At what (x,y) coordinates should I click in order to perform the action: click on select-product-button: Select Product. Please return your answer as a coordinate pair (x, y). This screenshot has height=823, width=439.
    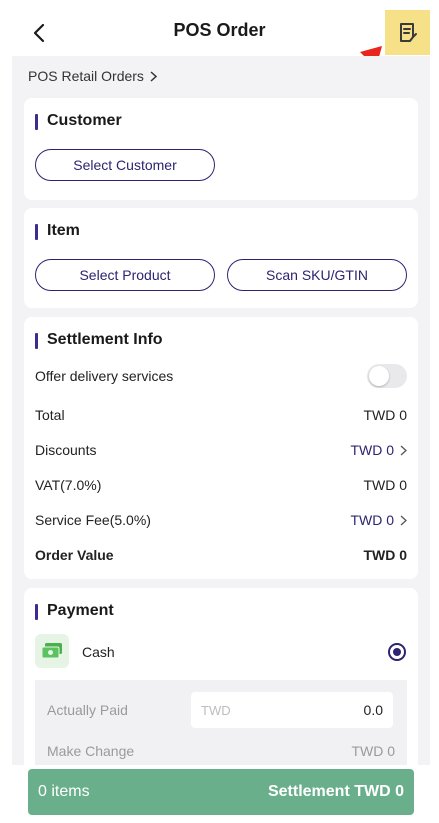
    Looking at the image, I should click on (125, 275).